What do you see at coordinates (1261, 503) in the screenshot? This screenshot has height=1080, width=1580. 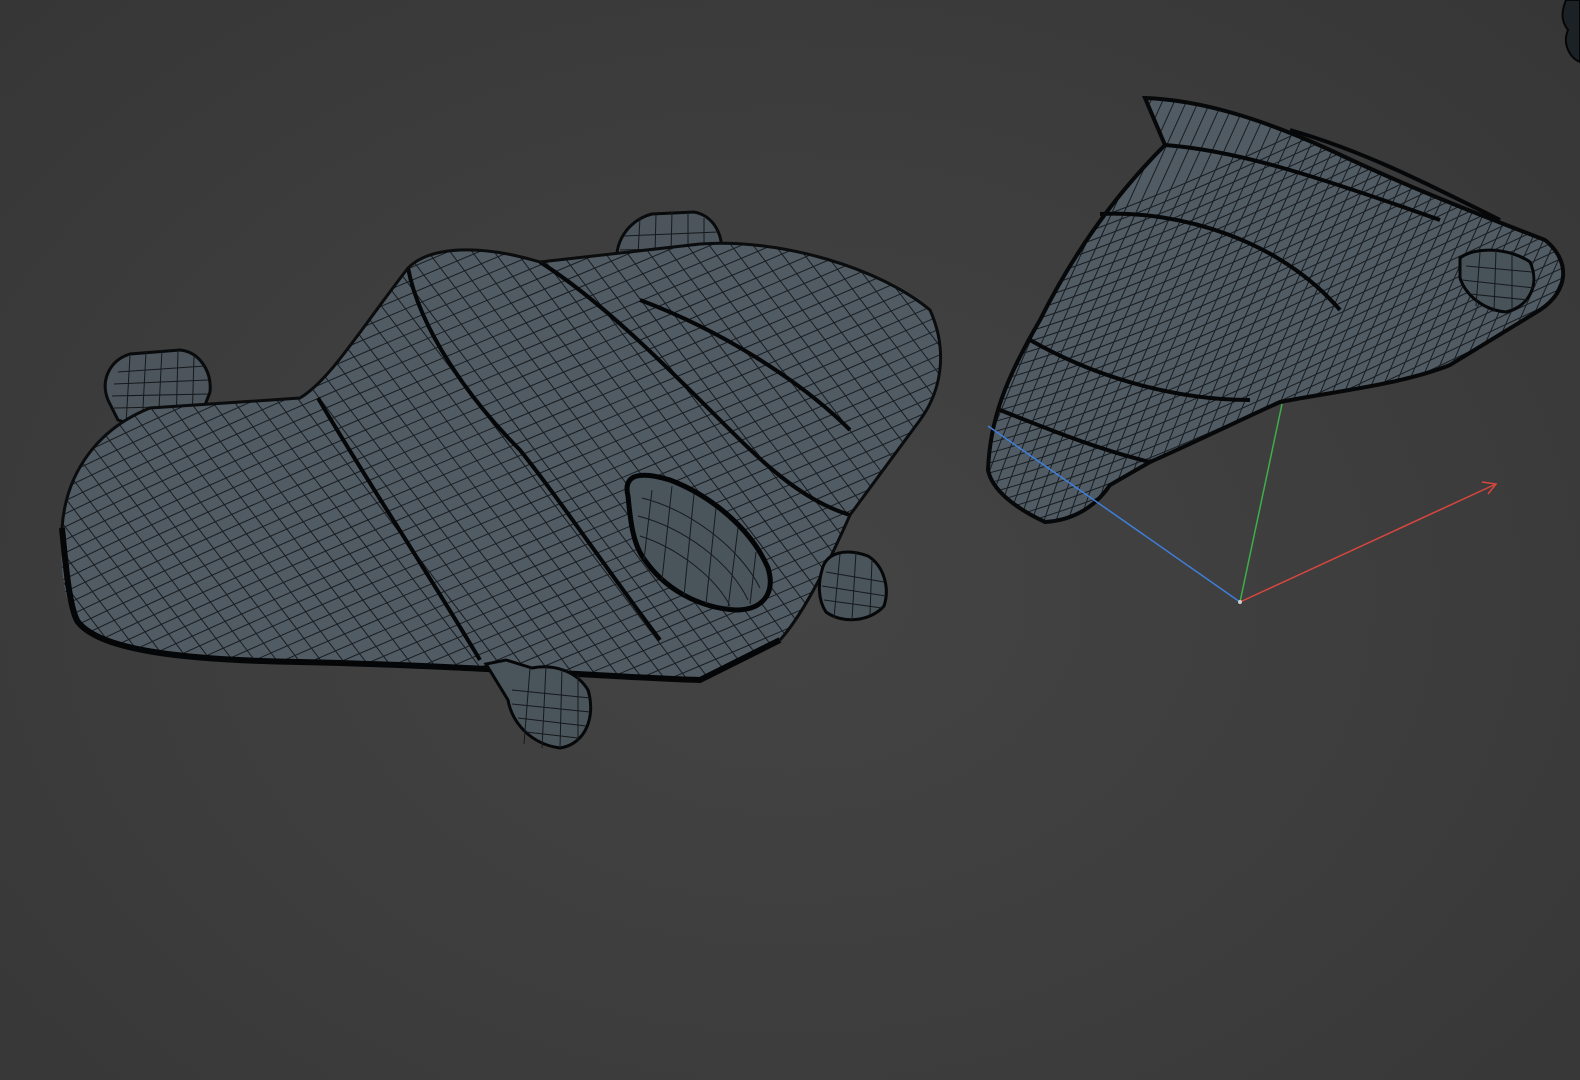 I see `gizmo-y-axis` at bounding box center [1261, 503].